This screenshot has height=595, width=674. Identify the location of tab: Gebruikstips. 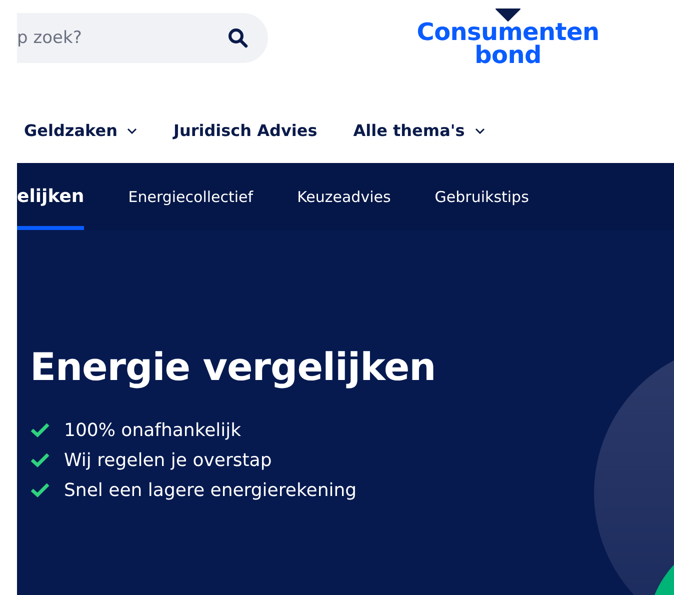
(481, 196).